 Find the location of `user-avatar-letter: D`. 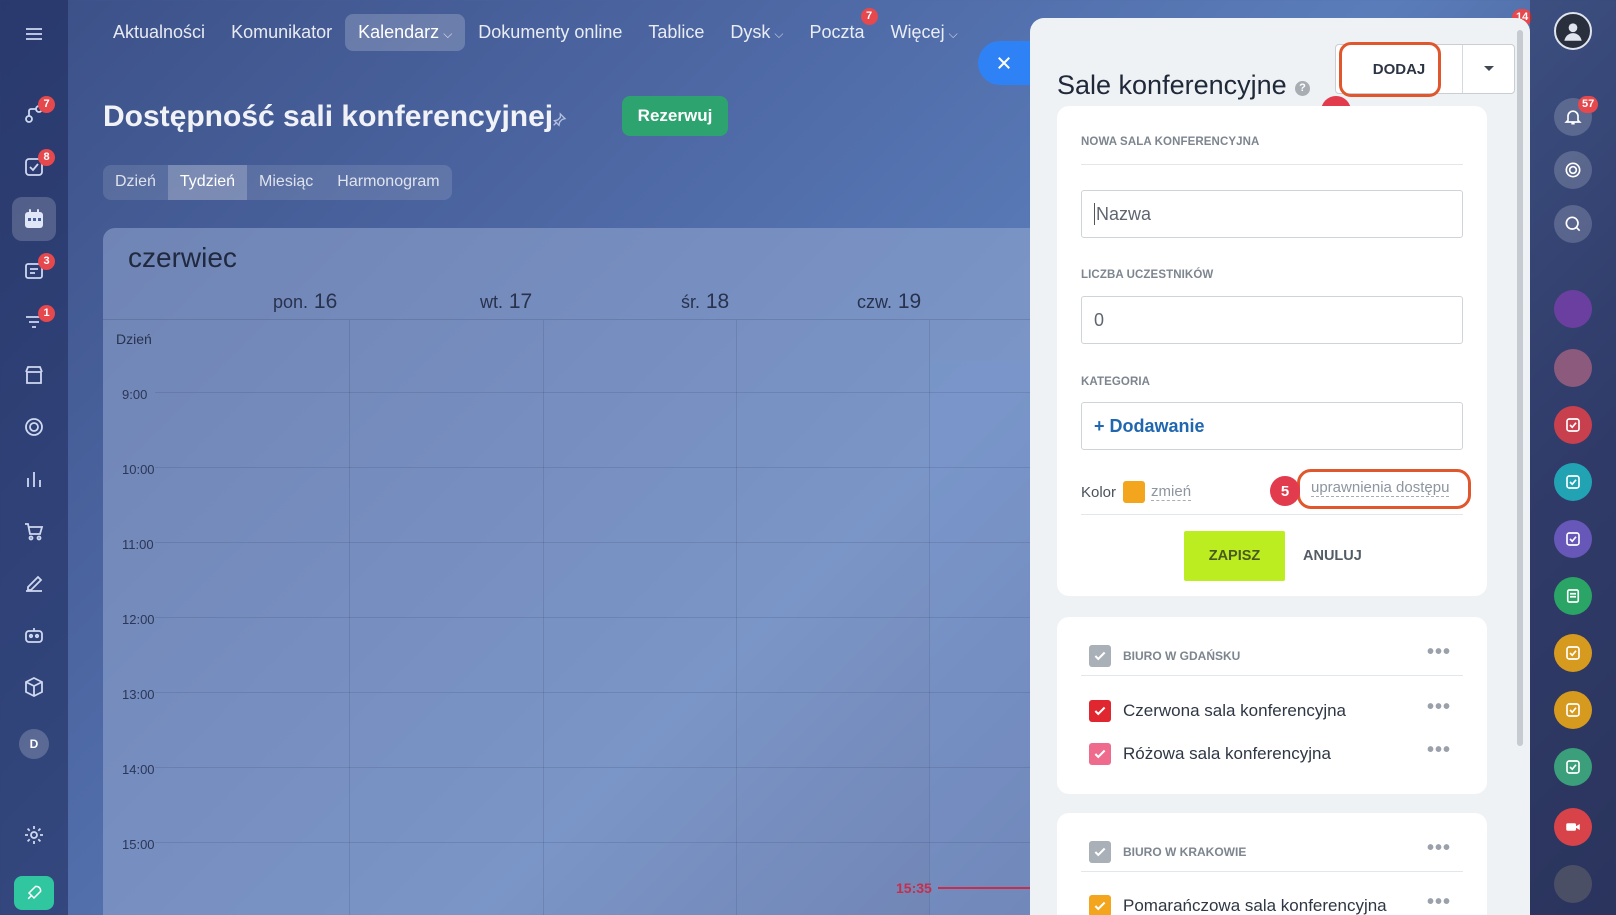

user-avatar-letter: D is located at coordinates (34, 744).